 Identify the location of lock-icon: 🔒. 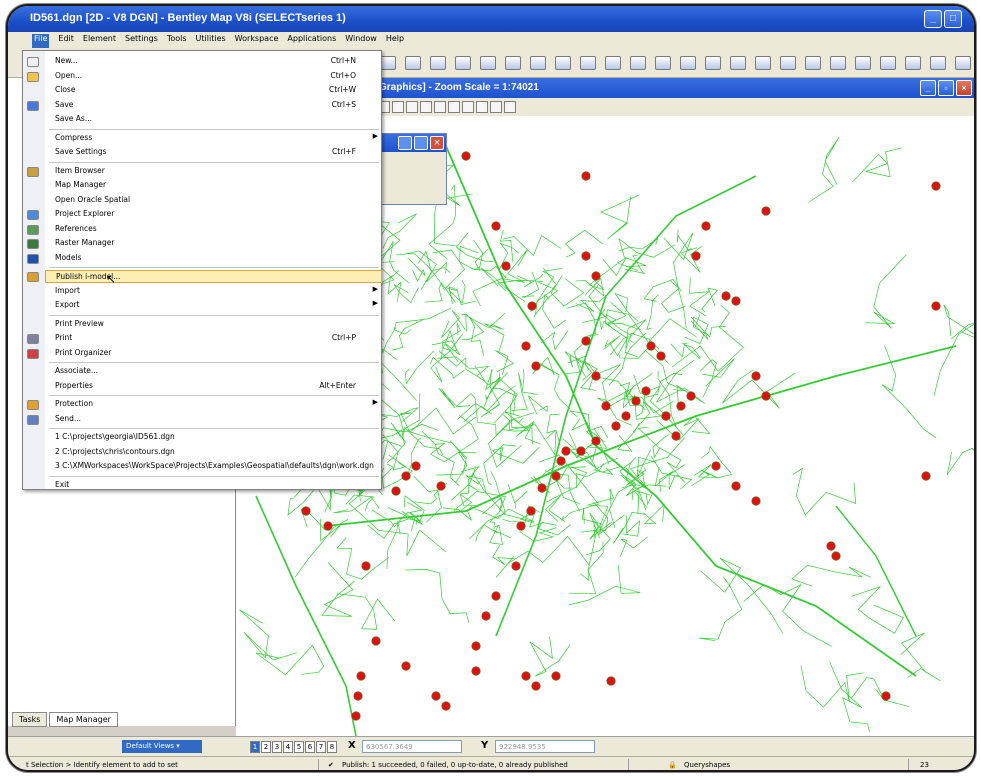
(672, 765).